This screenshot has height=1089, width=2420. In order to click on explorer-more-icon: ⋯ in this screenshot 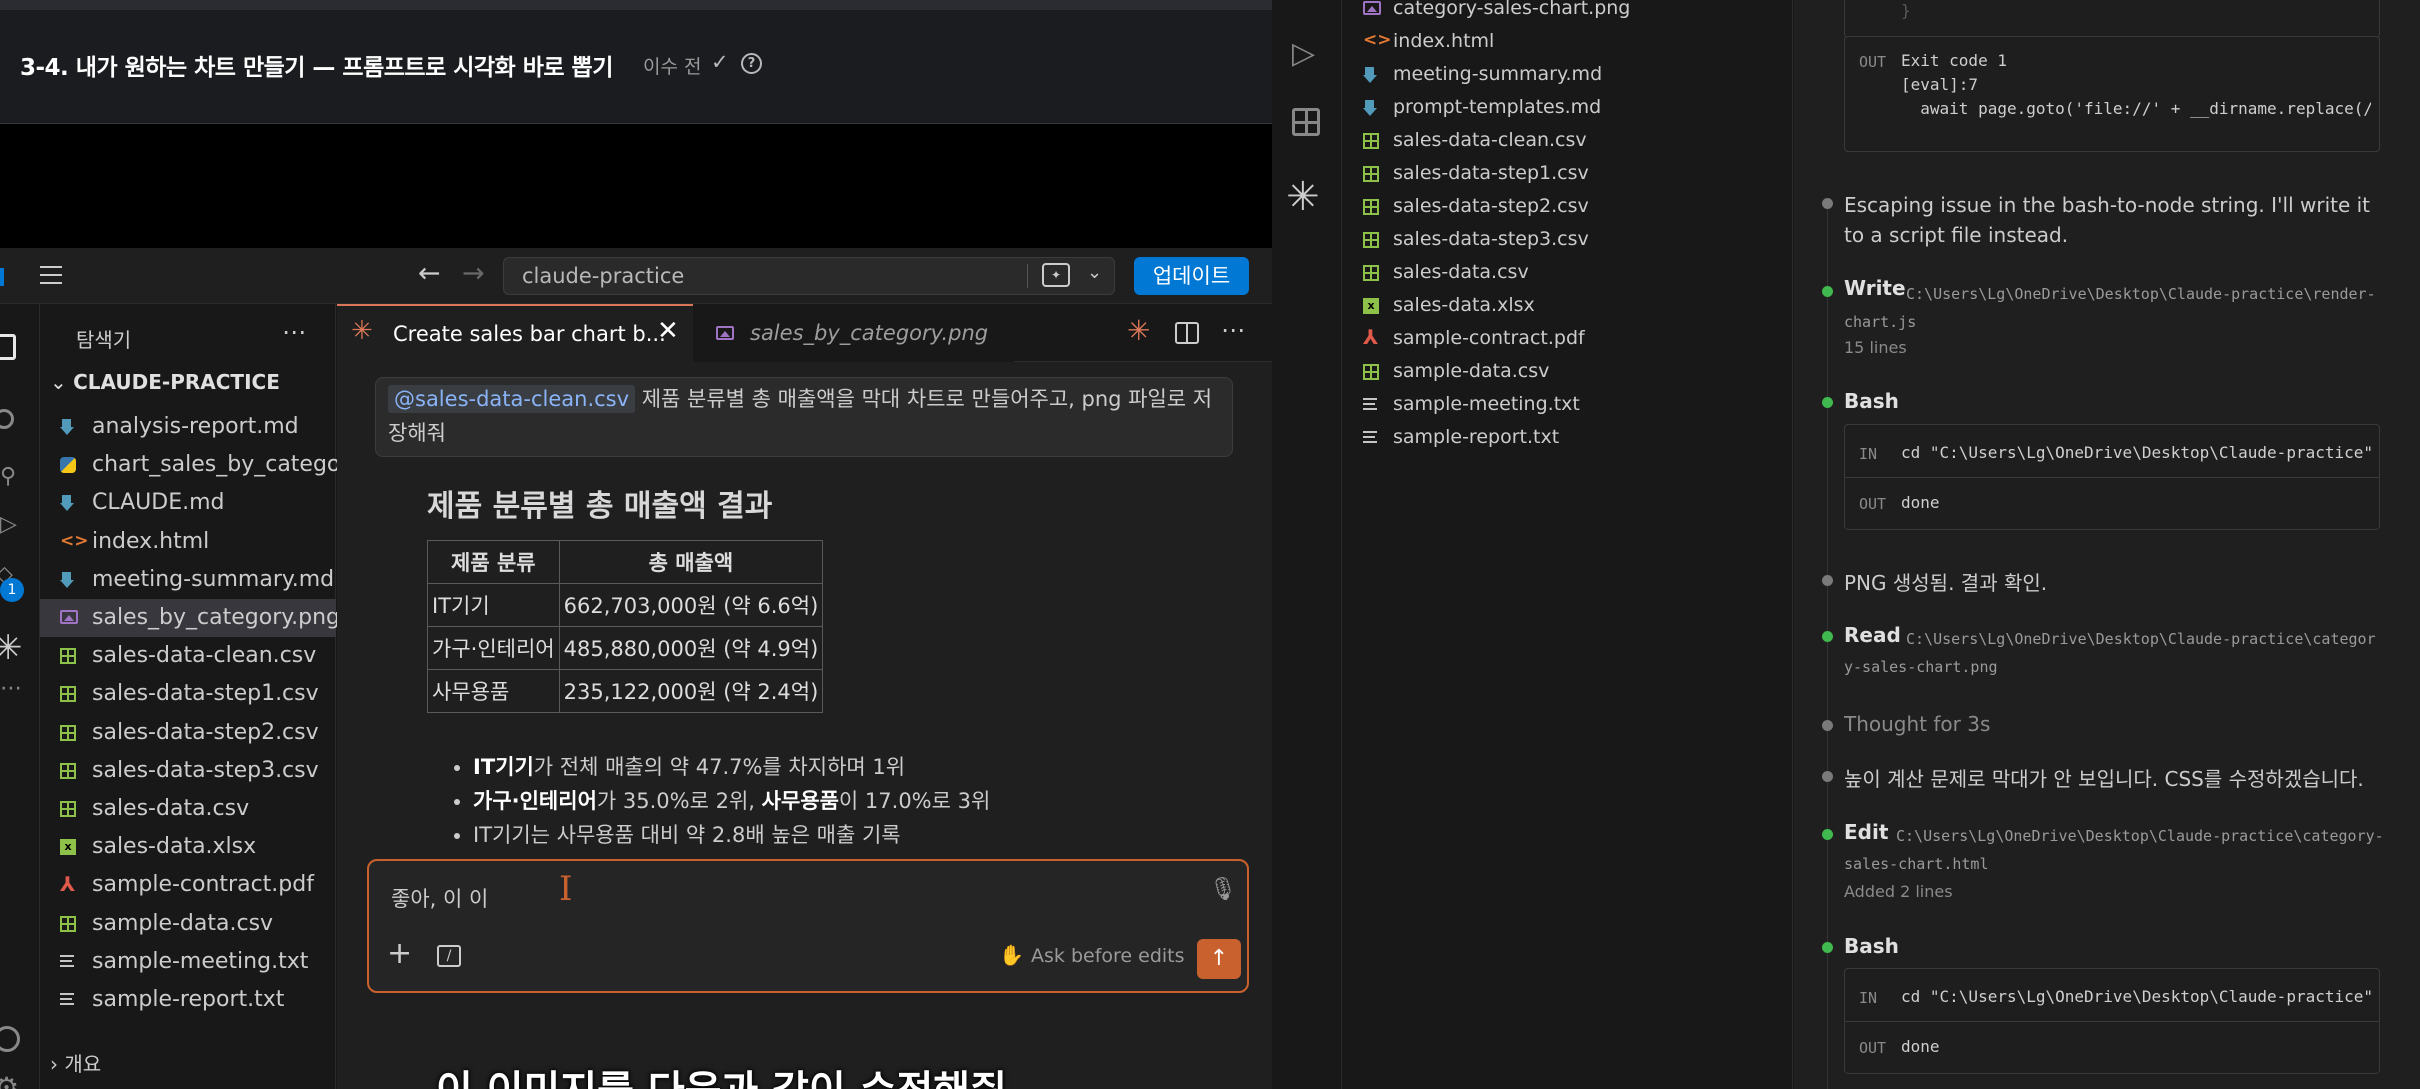, I will do `click(294, 332)`.